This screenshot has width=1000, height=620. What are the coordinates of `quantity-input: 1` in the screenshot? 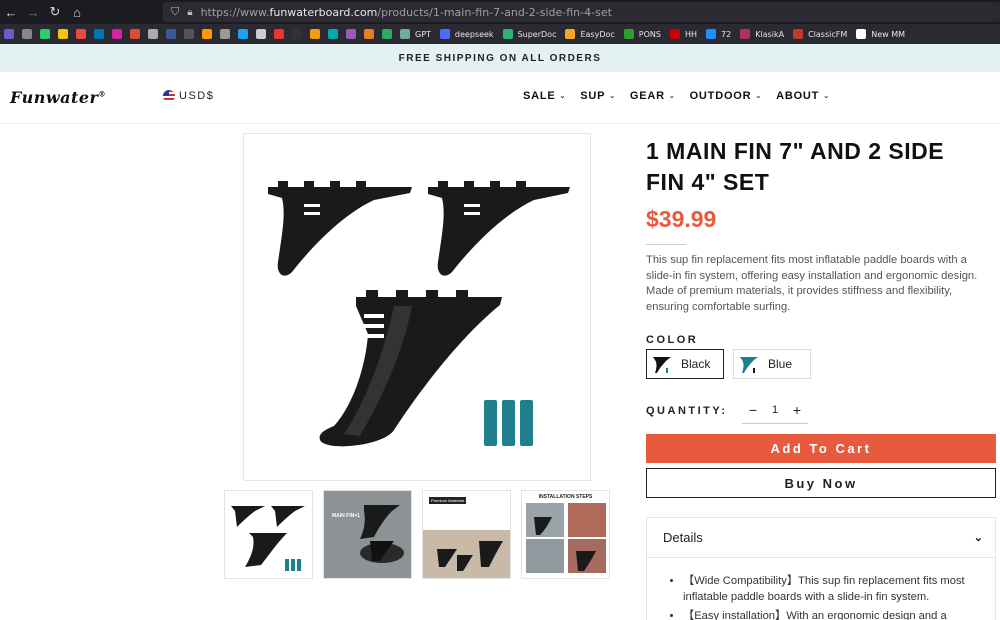 It's located at (775, 410).